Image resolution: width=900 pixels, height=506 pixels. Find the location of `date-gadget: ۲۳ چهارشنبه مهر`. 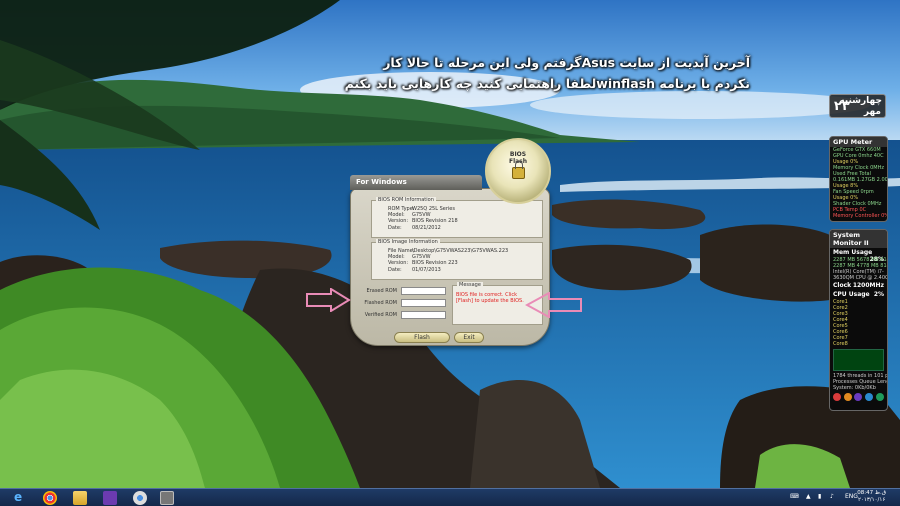

date-gadget: ۲۳ چهارشنبه مهر is located at coordinates (857, 106).